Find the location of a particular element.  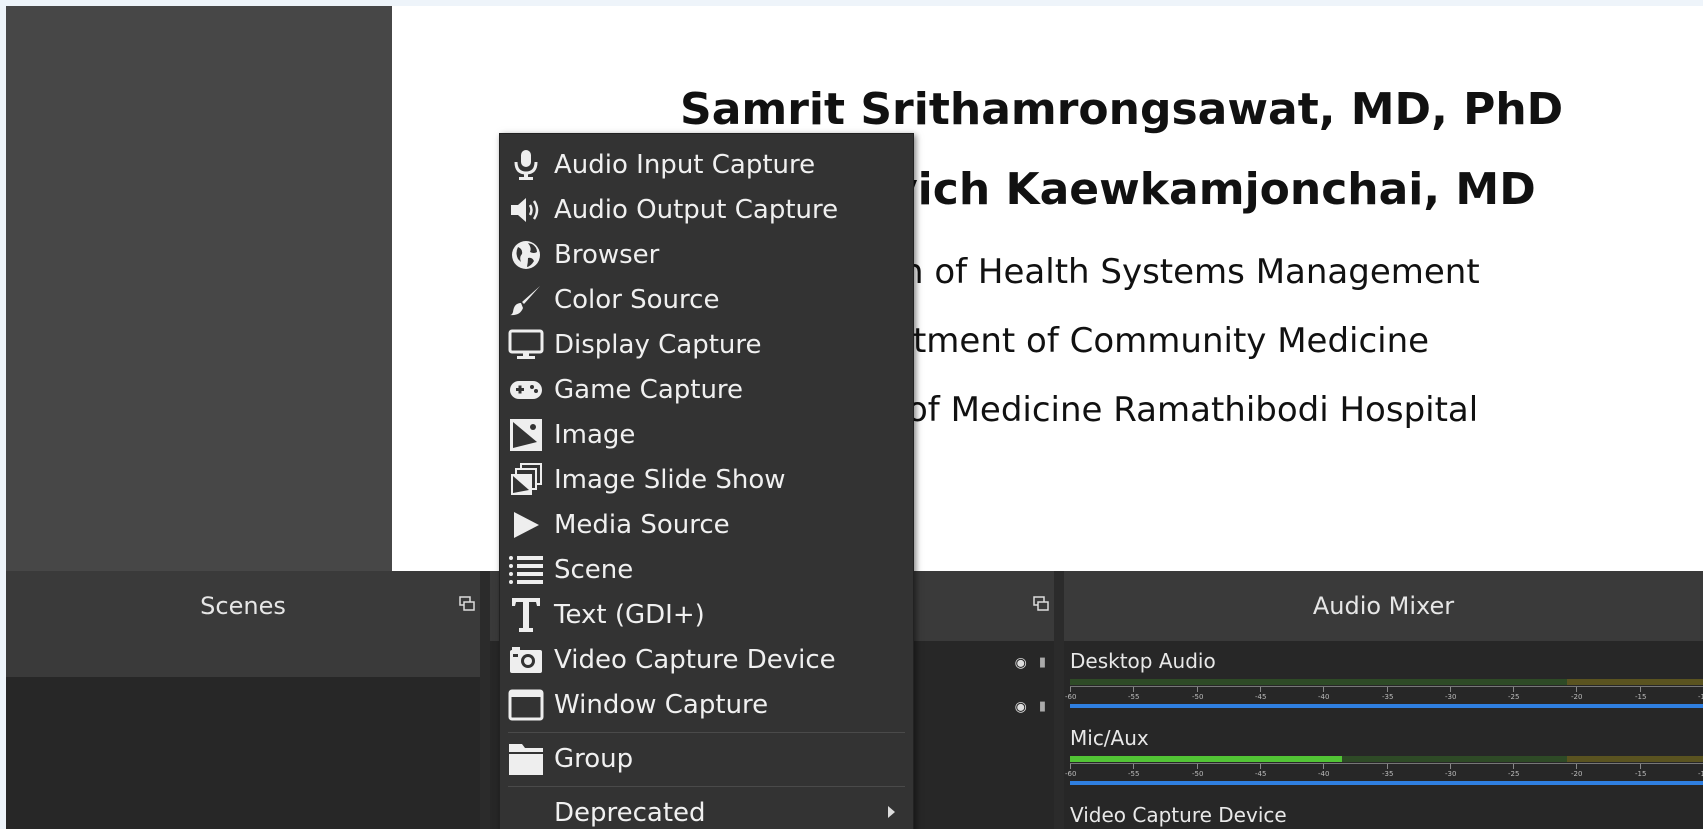

menu-item-label: Group is located at coordinates (594, 758).